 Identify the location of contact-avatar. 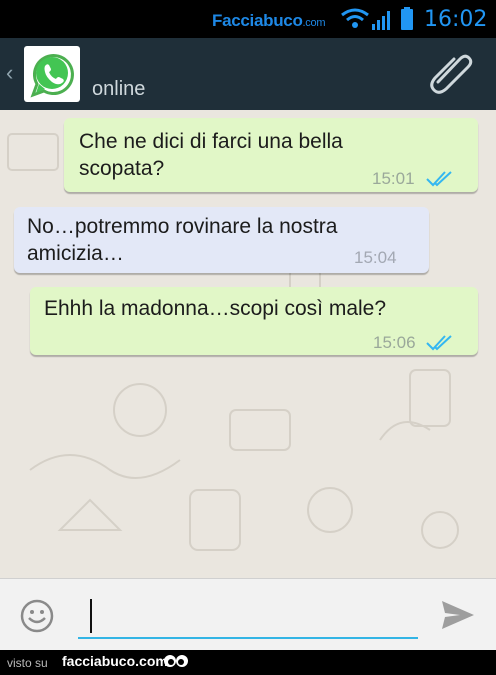
(52, 74).